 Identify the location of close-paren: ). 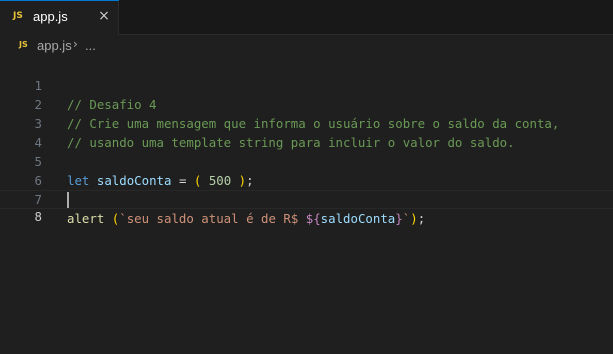
(414, 218).